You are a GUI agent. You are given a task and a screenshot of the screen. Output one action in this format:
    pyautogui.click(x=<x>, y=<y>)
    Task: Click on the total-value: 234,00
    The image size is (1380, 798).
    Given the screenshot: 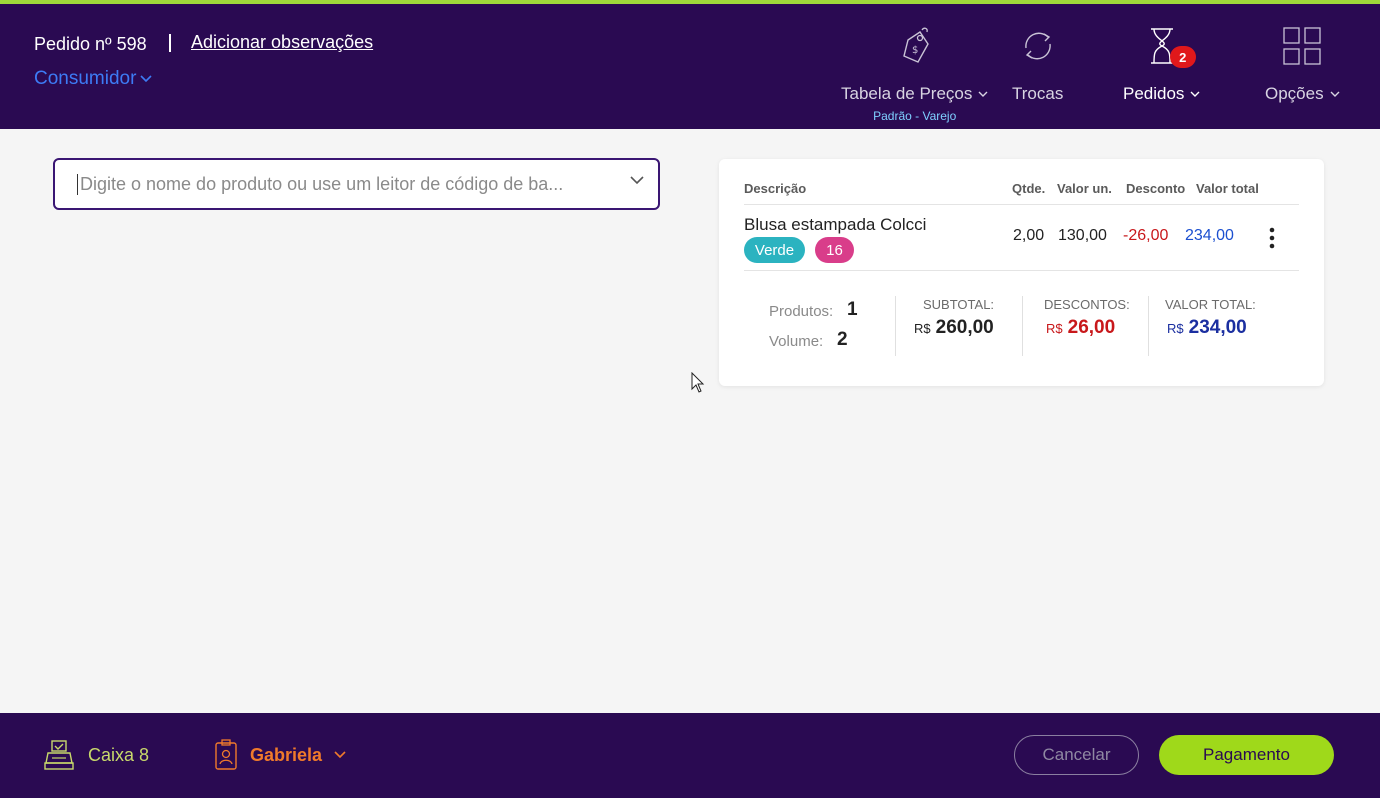 What is the action you would take?
    pyautogui.click(x=1217, y=327)
    